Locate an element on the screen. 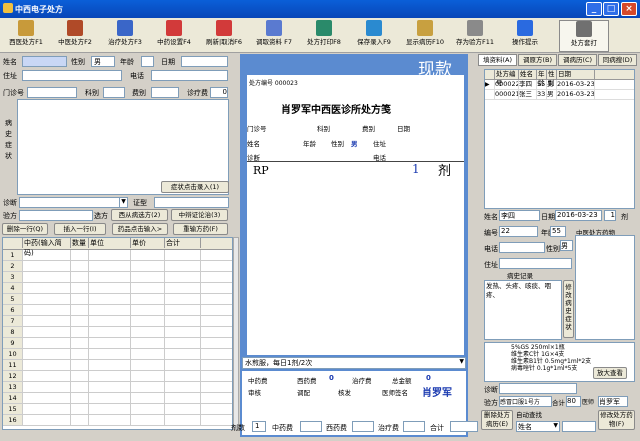 This screenshot has height=441, width=640. r-age-input: 55 is located at coordinates (558, 231).